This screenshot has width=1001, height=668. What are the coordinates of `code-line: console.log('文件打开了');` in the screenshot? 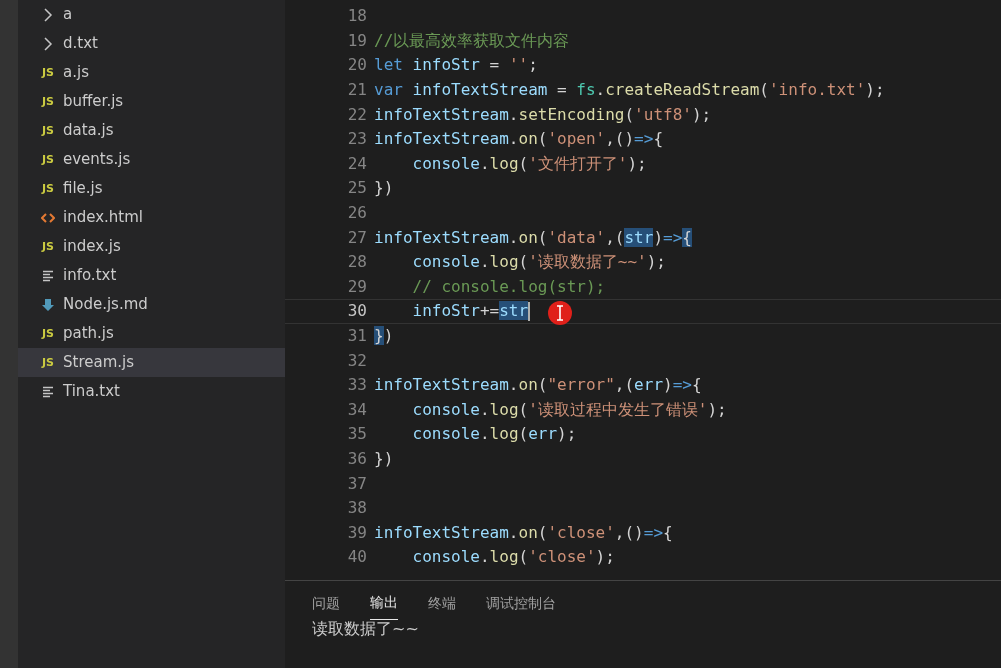 It's located at (529, 163).